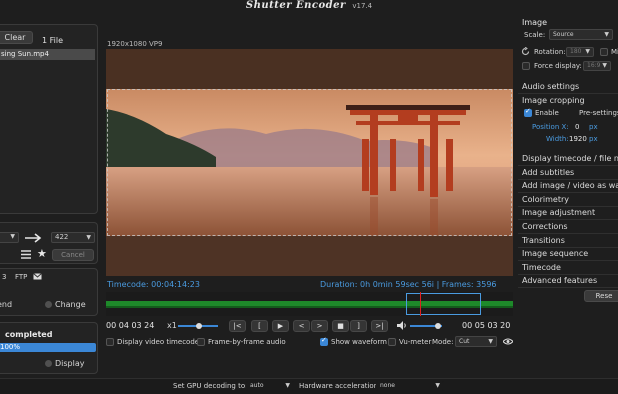 The height and width of the screenshot is (394, 618). Describe the element at coordinates (53, 40) in the screenshot. I see `file-count: 1 File` at that location.